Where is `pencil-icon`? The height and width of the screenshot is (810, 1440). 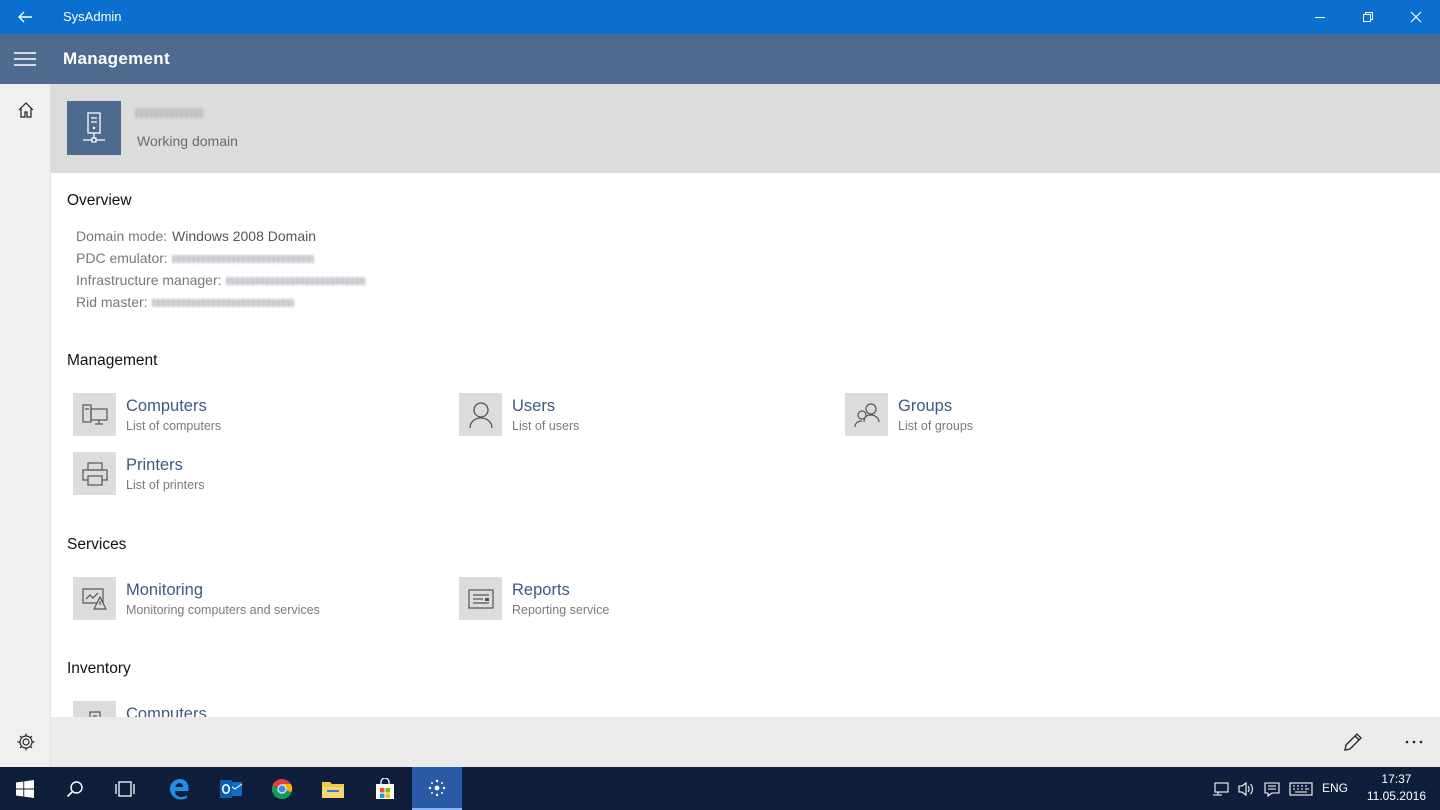 pencil-icon is located at coordinates (1353, 742).